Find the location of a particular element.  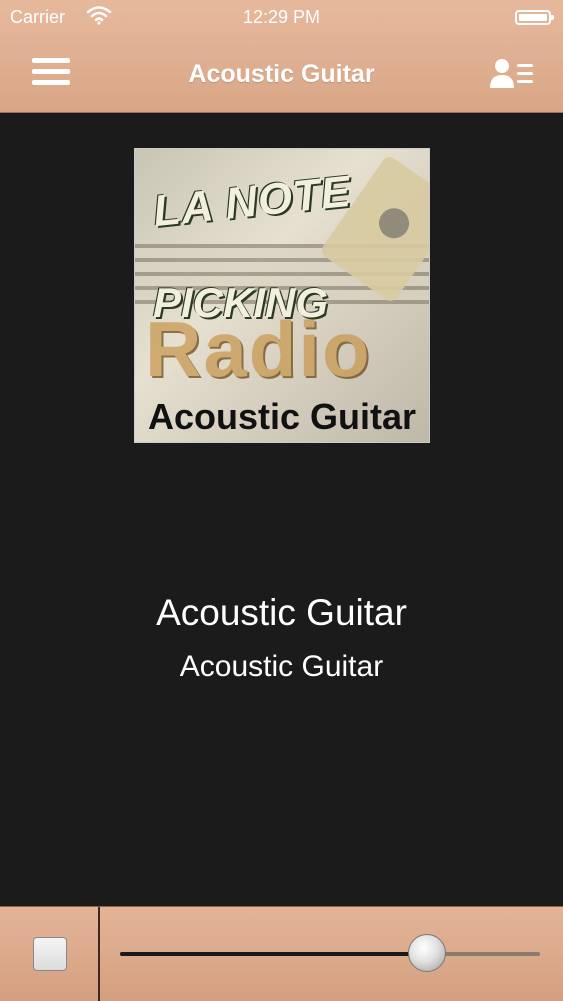

album-art-text-3: Radio is located at coordinates (258, 349).